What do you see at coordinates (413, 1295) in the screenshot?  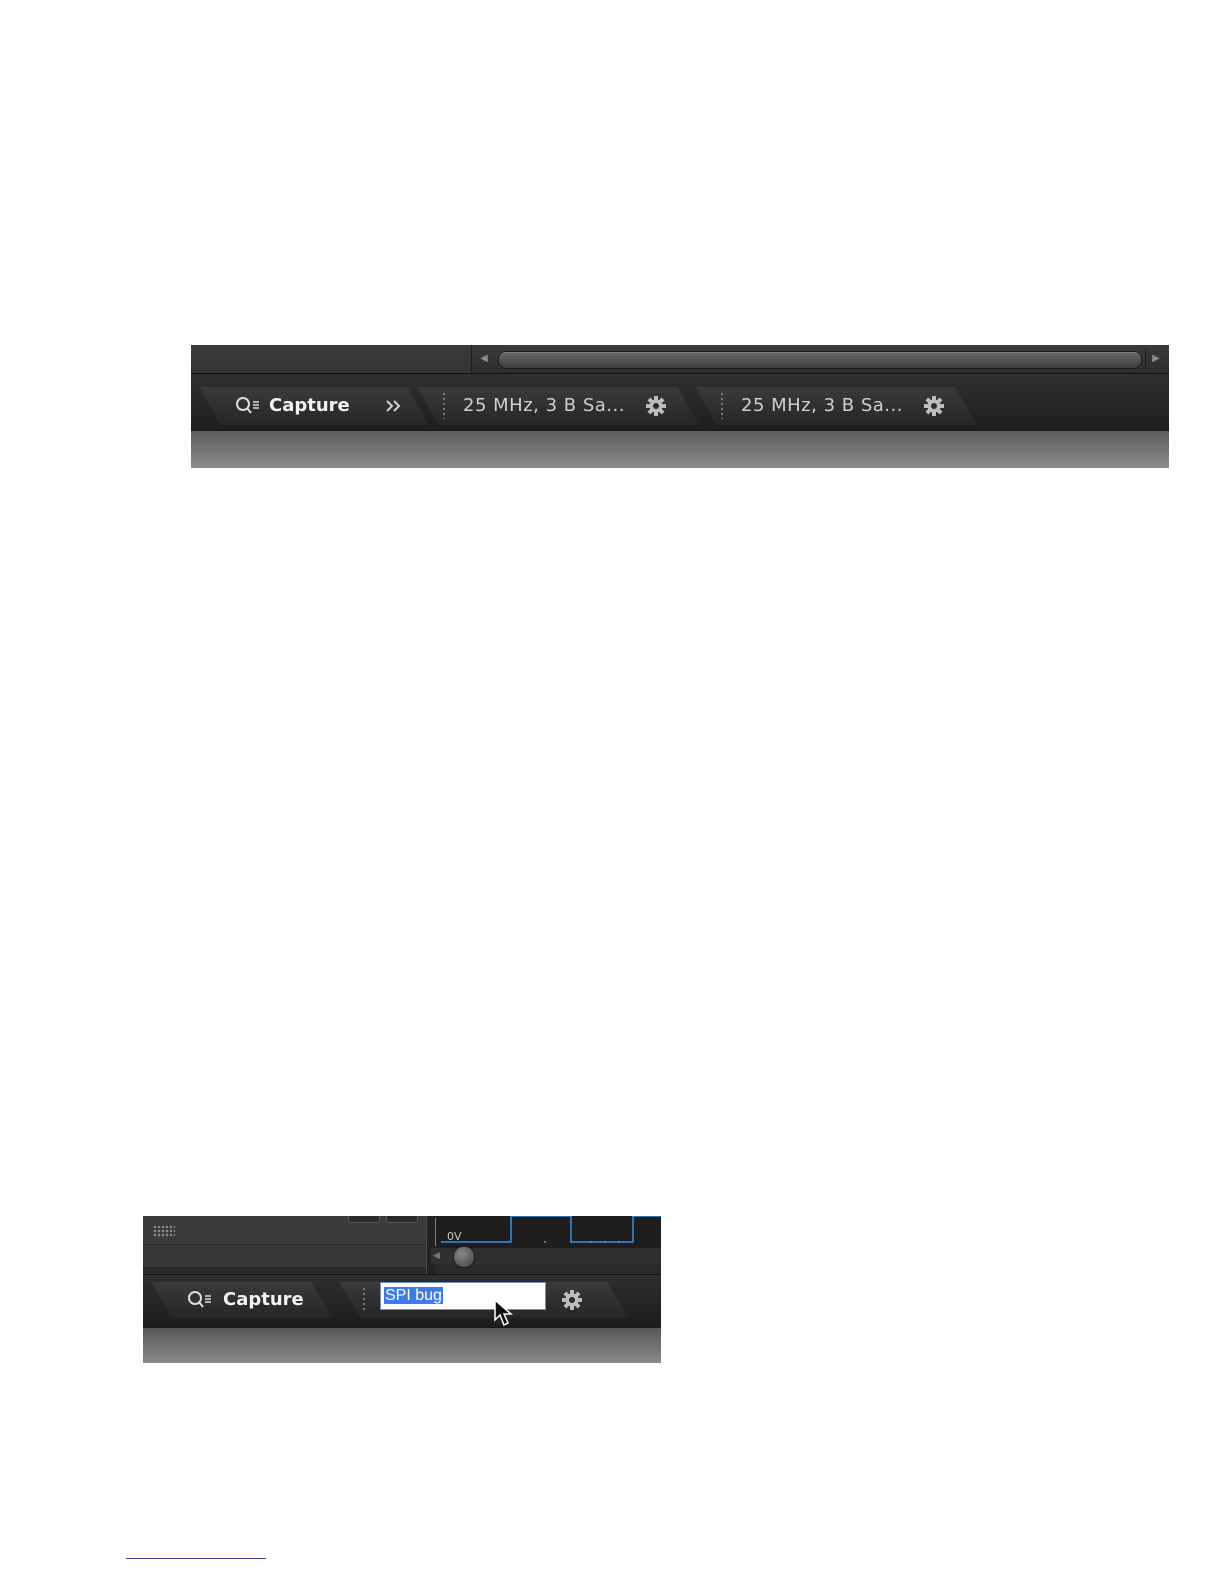 I see `selected-text: SPI bug` at bounding box center [413, 1295].